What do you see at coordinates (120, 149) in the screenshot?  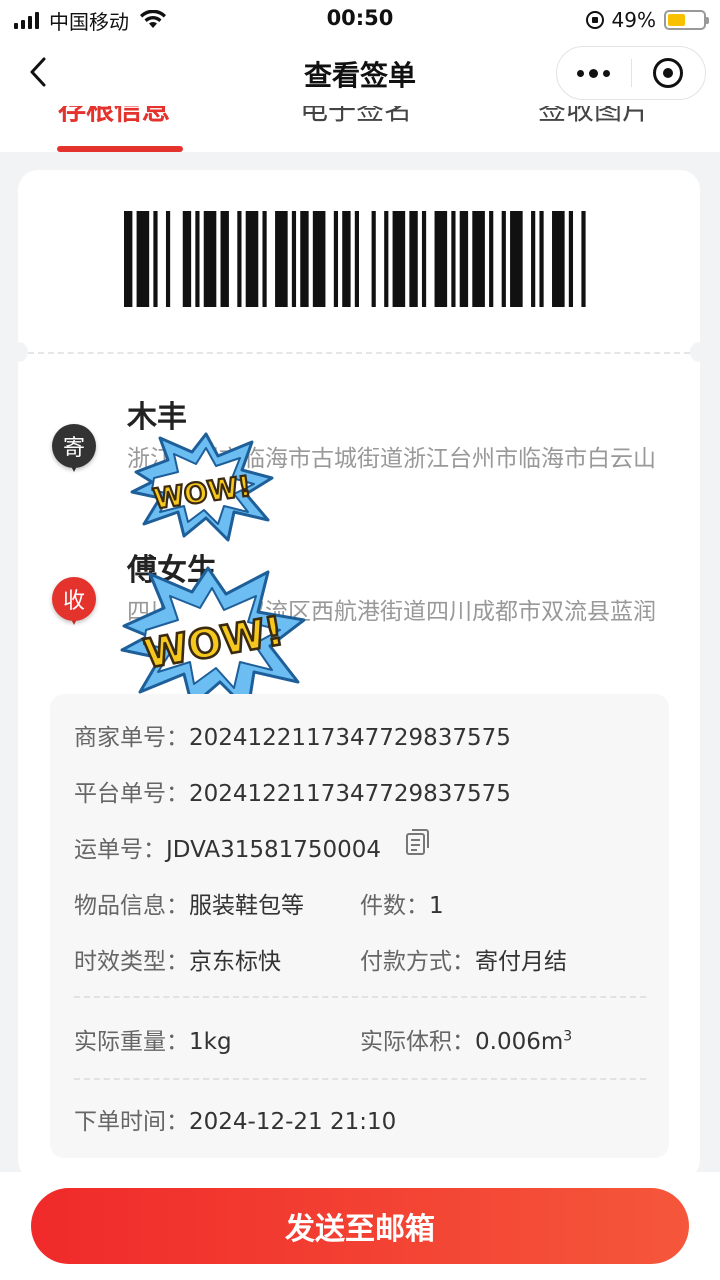 I see `active-tab-indicator` at bounding box center [120, 149].